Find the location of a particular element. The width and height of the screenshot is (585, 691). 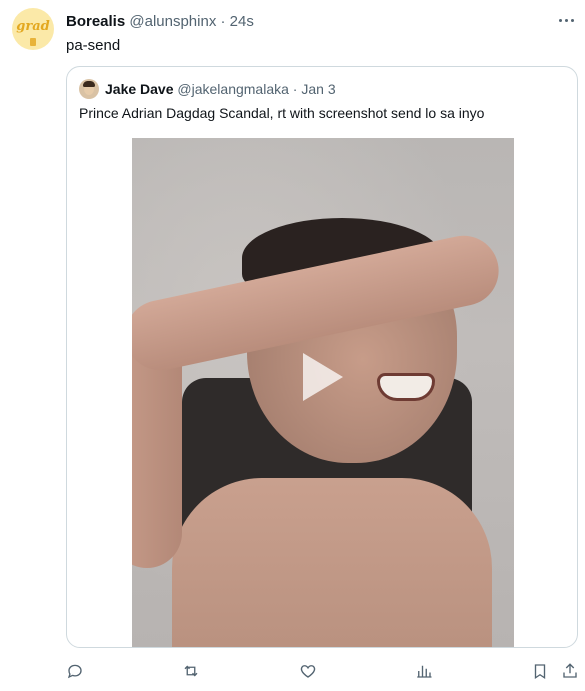

quoted-user-handle: @jakelangmalaka is located at coordinates (233, 89).